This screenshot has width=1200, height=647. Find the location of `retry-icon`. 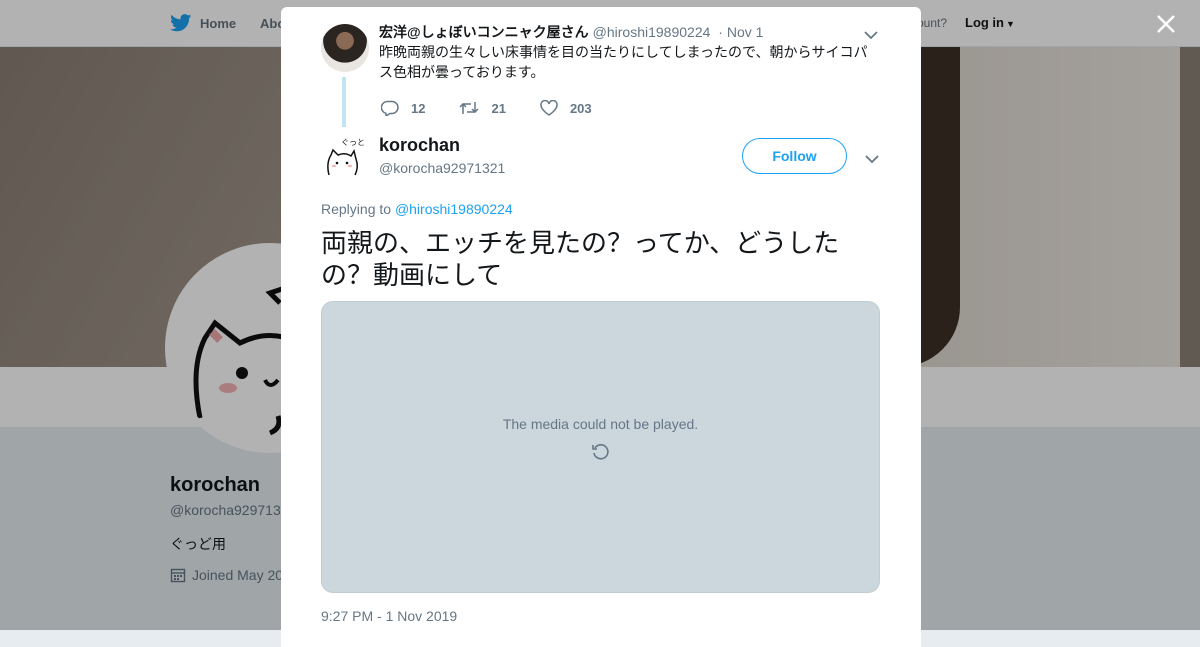

retry-icon is located at coordinates (600, 452).